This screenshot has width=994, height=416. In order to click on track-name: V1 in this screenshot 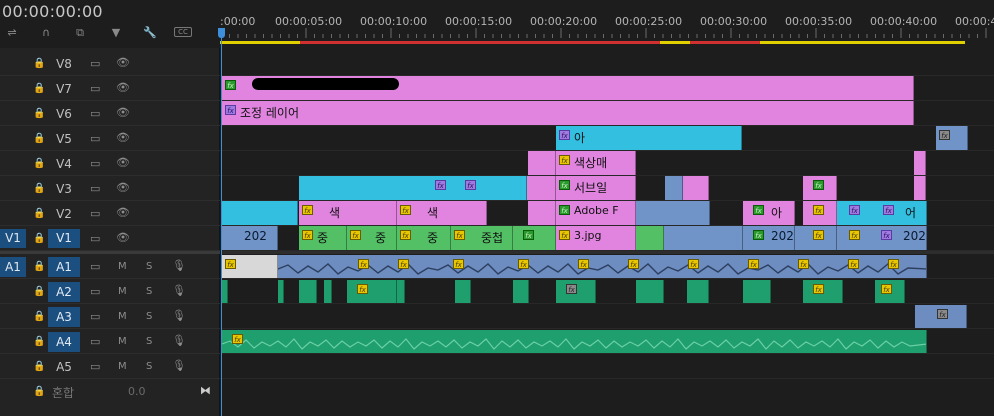, I will do `click(64, 238)`.